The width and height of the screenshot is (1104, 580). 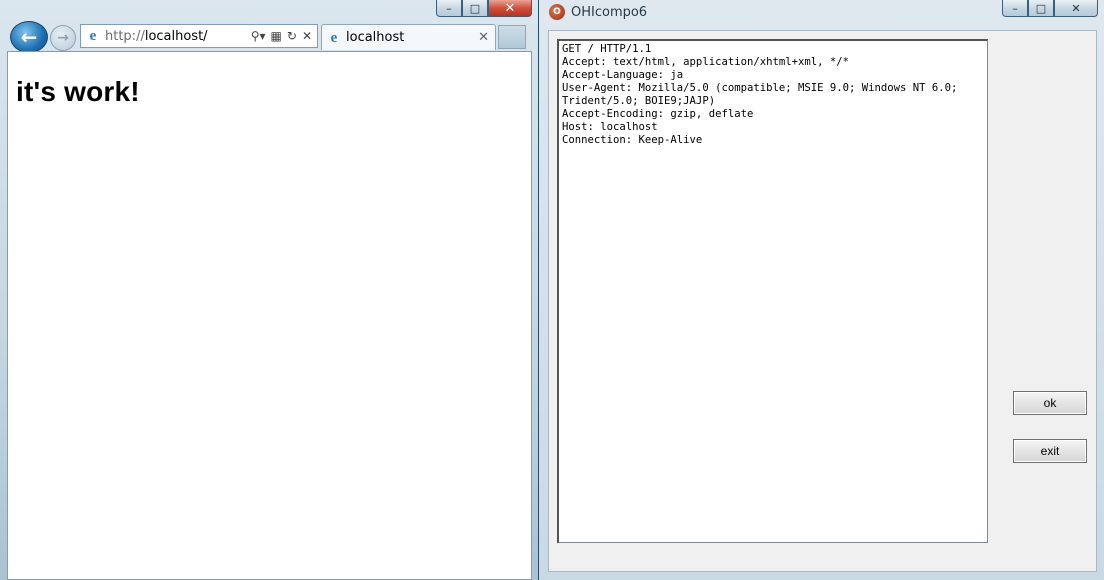 I want to click on new-tab-button, so click(x=512, y=37).